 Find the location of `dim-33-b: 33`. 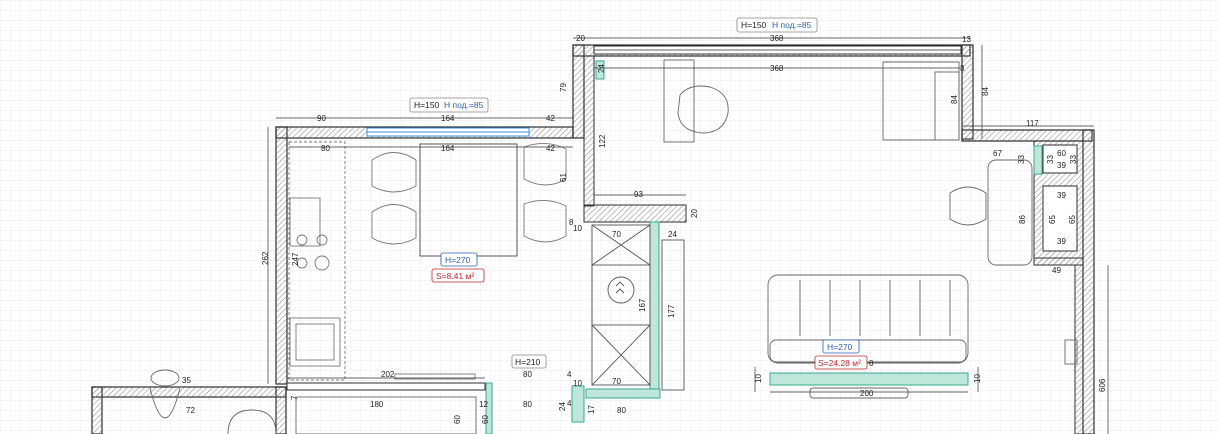

dim-33-b: 33 is located at coordinates (1050, 159).